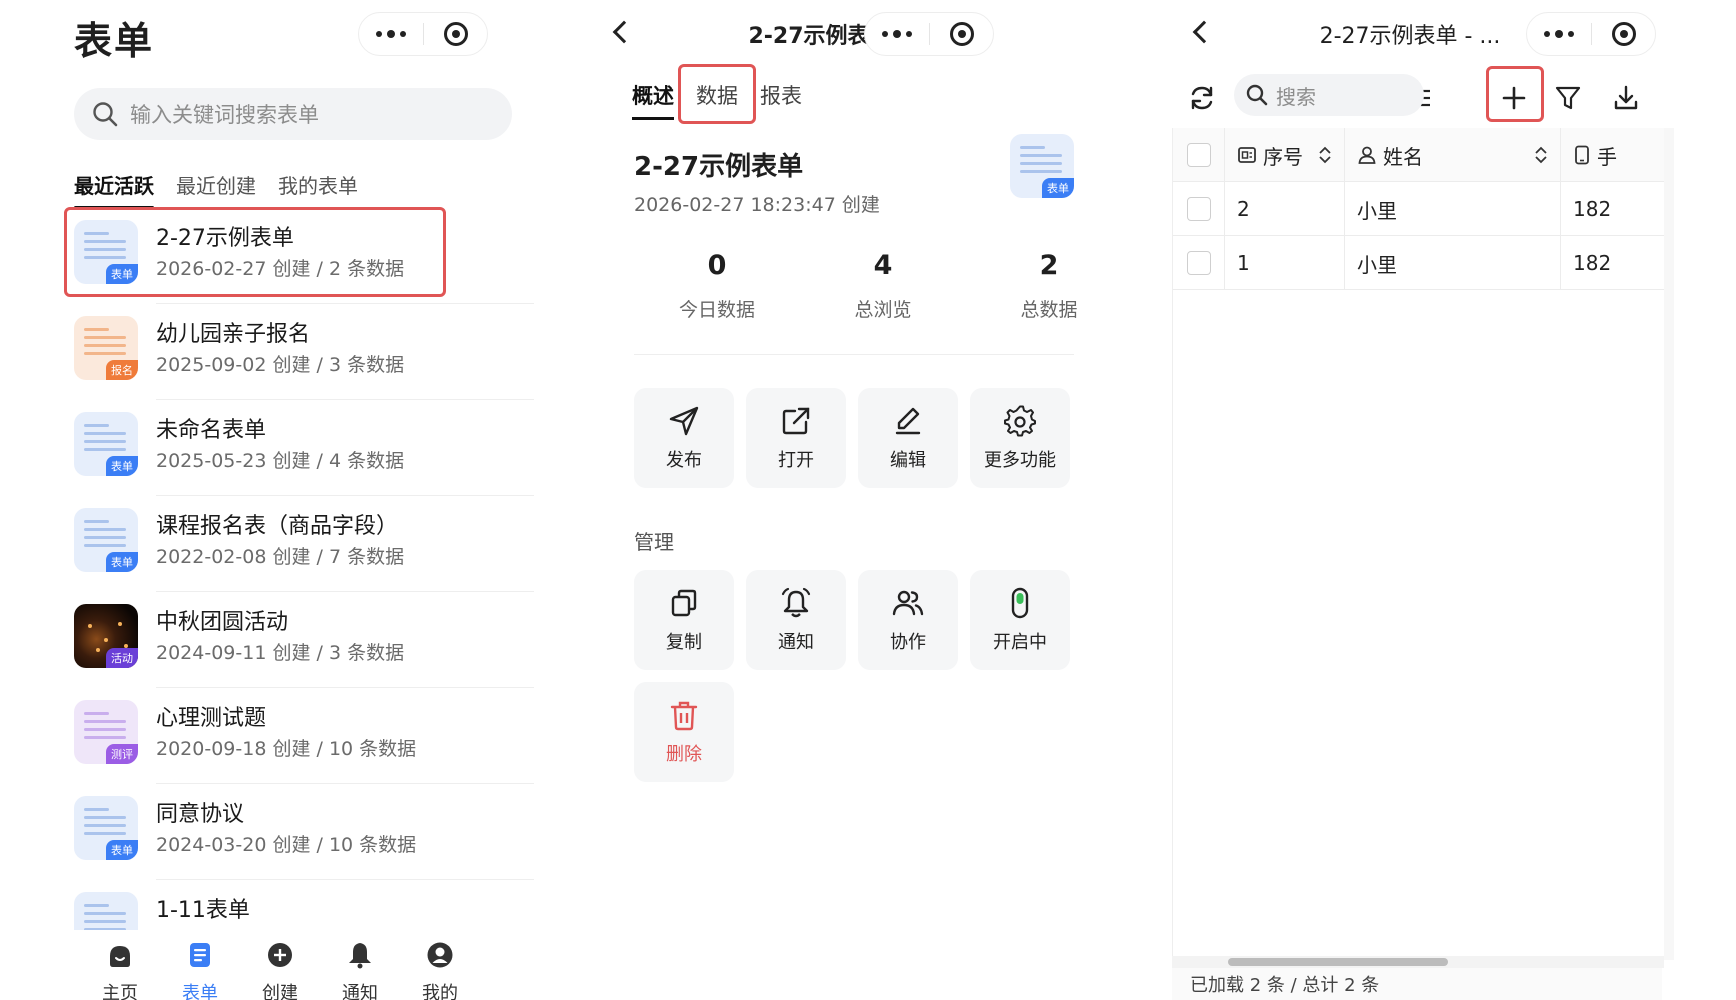  What do you see at coordinates (684, 716) in the screenshot?
I see `trash-icon` at bounding box center [684, 716].